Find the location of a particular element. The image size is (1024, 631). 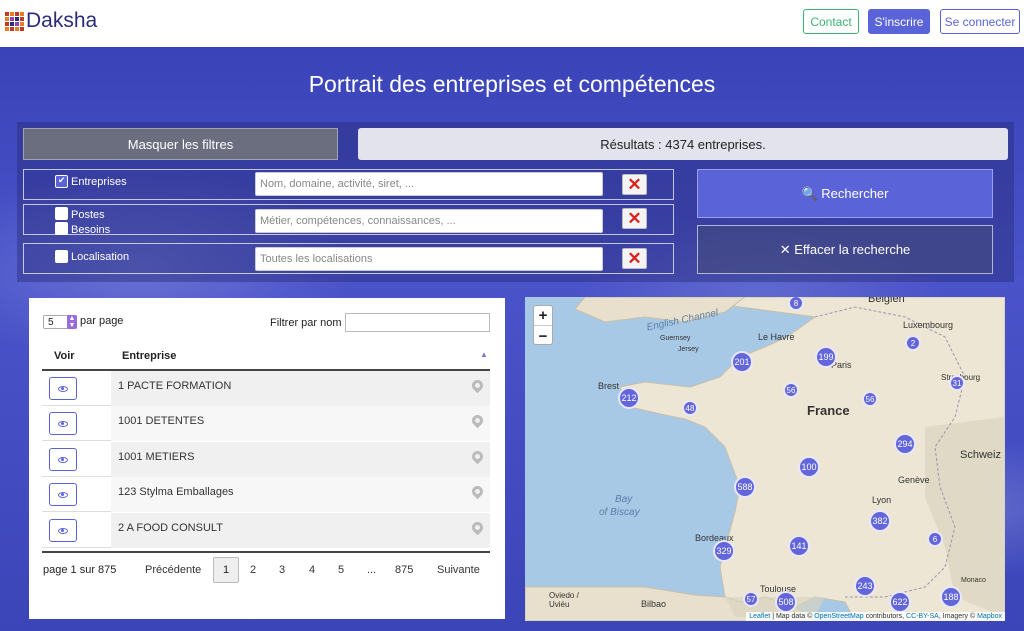

clear-location-button: ✕ is located at coordinates (634, 258).